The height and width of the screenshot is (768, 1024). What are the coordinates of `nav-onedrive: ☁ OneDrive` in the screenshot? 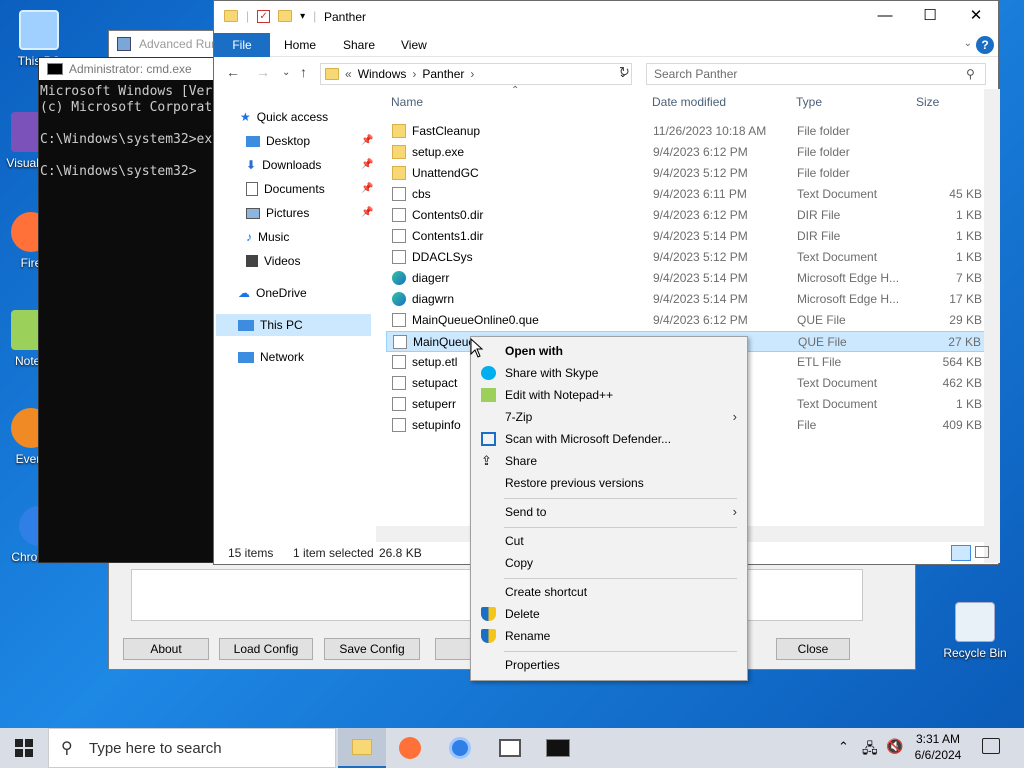 It's located at (272, 293).